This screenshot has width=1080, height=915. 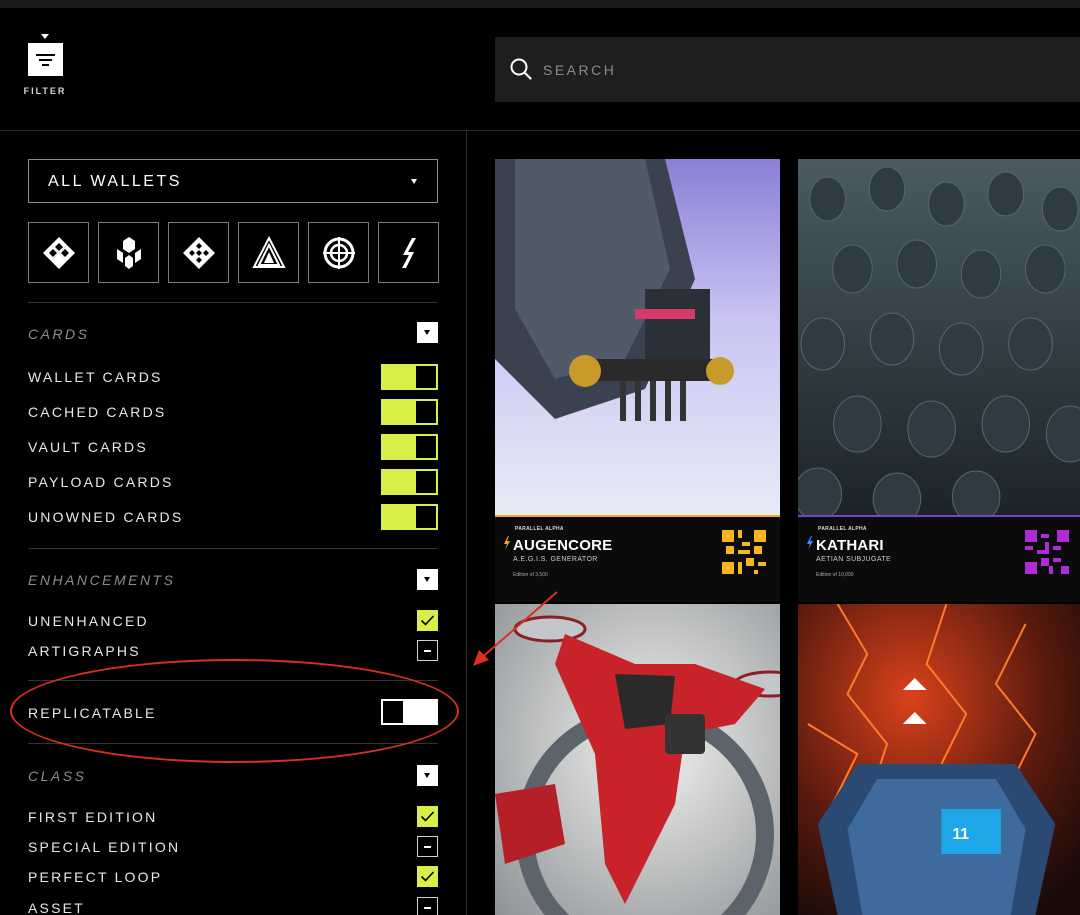 I want to click on unowned-cards-label: UNOWNED CARDS, so click(x=106, y=517).